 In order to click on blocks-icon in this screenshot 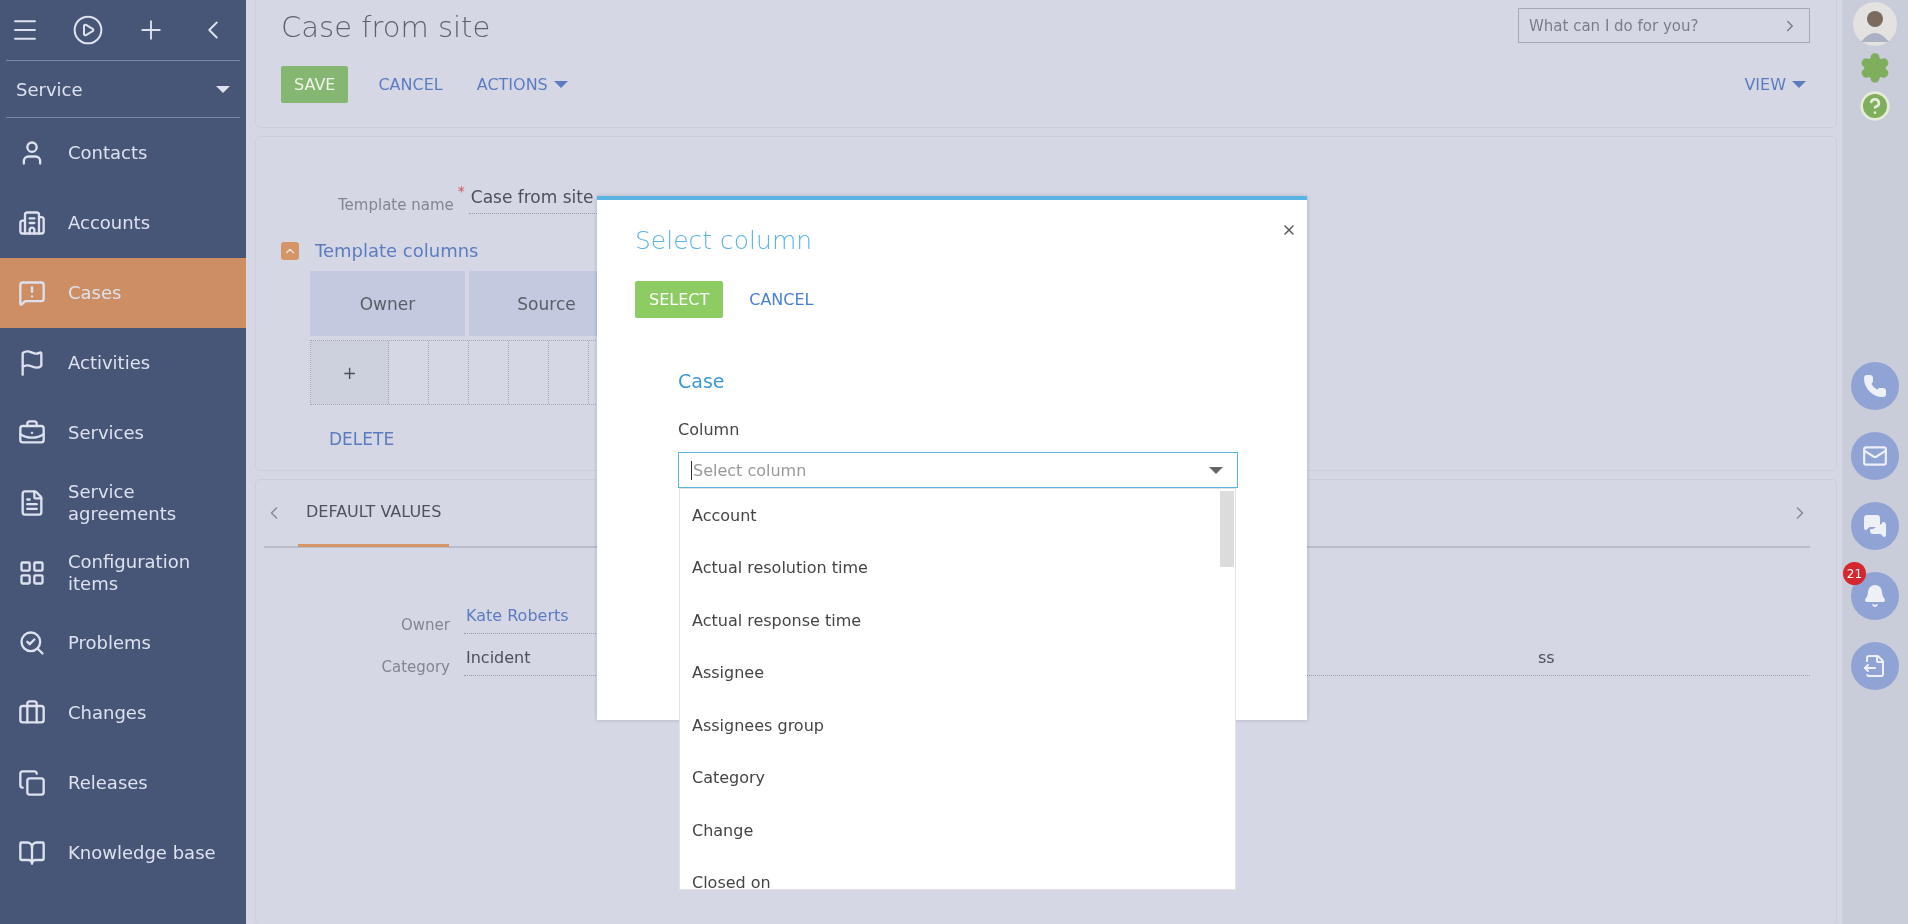, I will do `click(32, 573)`.